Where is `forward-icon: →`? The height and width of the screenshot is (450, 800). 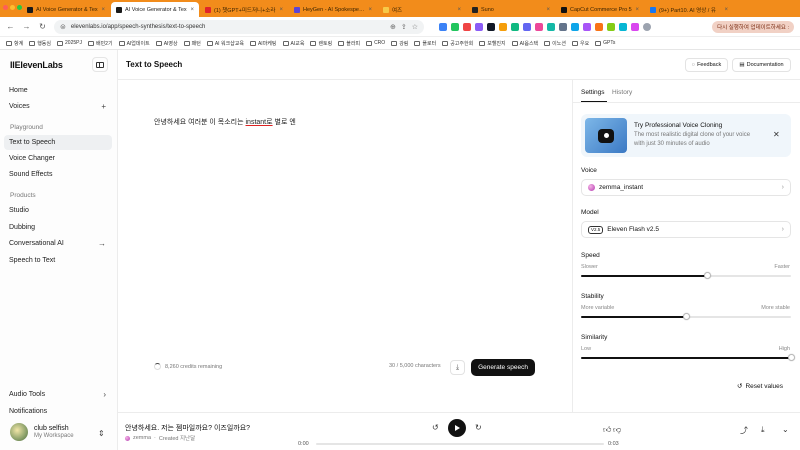
forward-icon: → is located at coordinates (26, 26).